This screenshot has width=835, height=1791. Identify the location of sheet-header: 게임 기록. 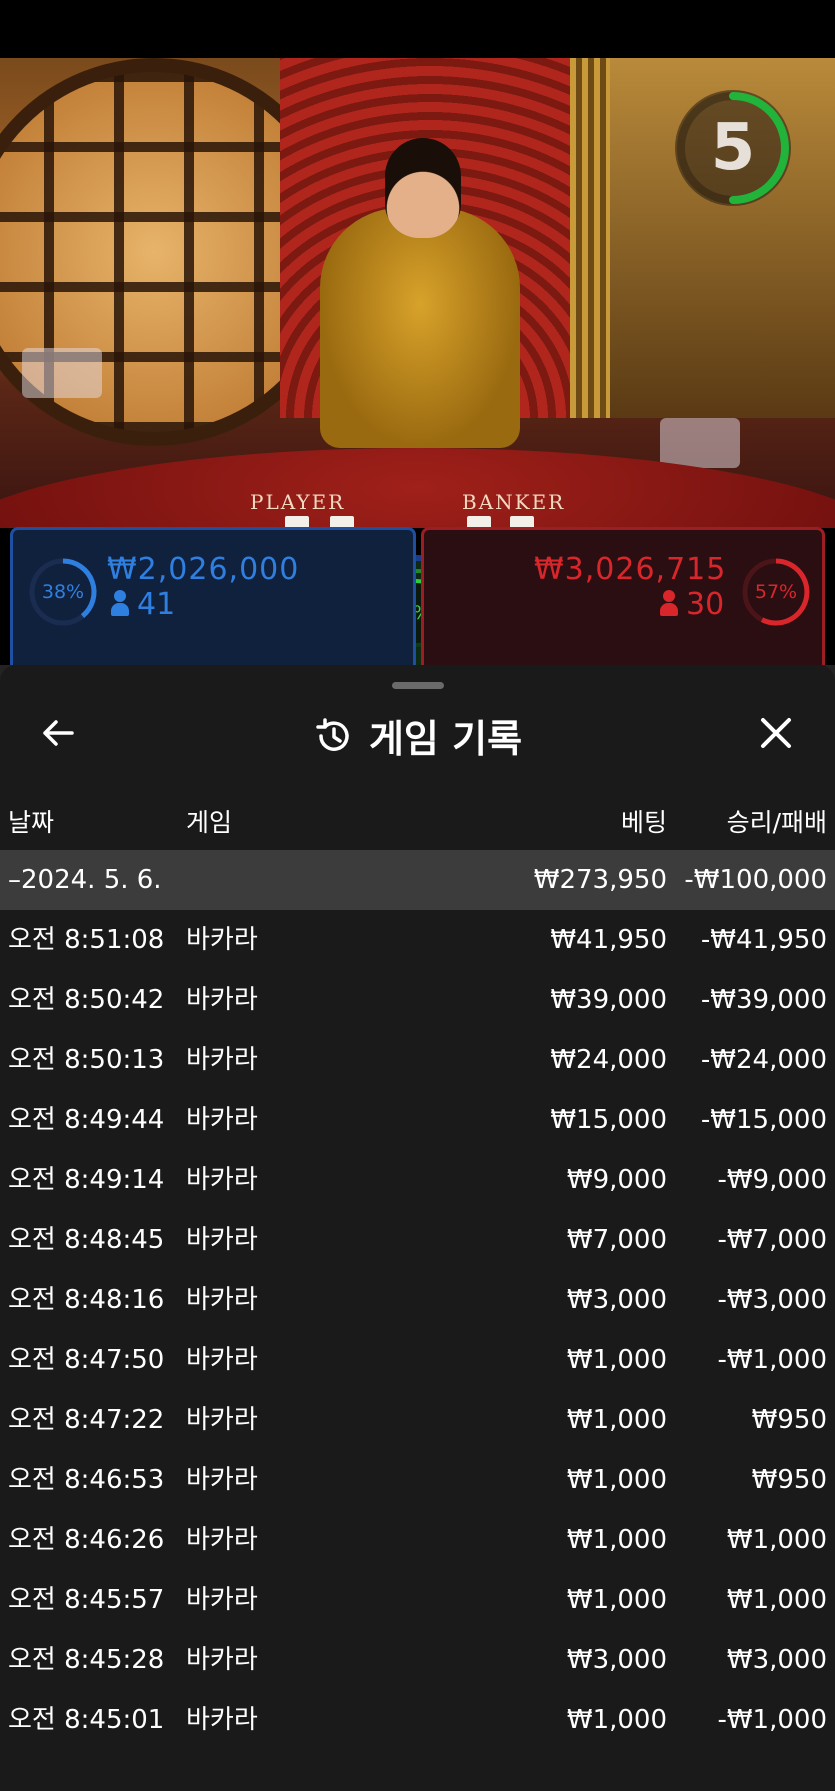
(417, 734).